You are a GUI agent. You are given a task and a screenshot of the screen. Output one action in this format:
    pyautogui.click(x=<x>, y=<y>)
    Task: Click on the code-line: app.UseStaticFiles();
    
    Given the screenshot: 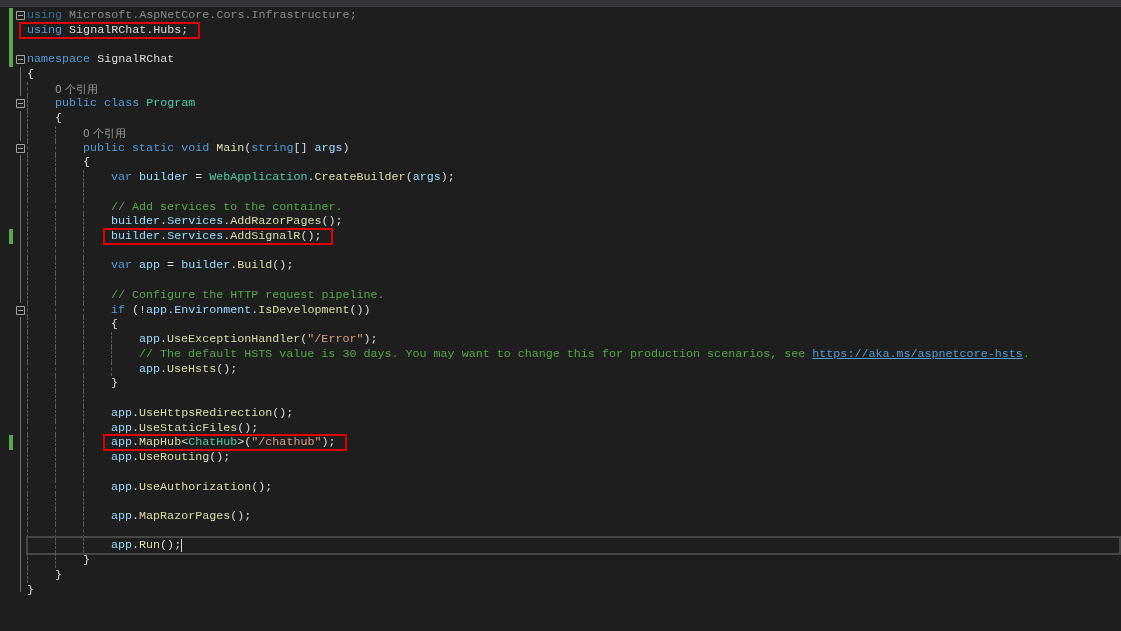 What is the action you would take?
    pyautogui.click(x=185, y=428)
    